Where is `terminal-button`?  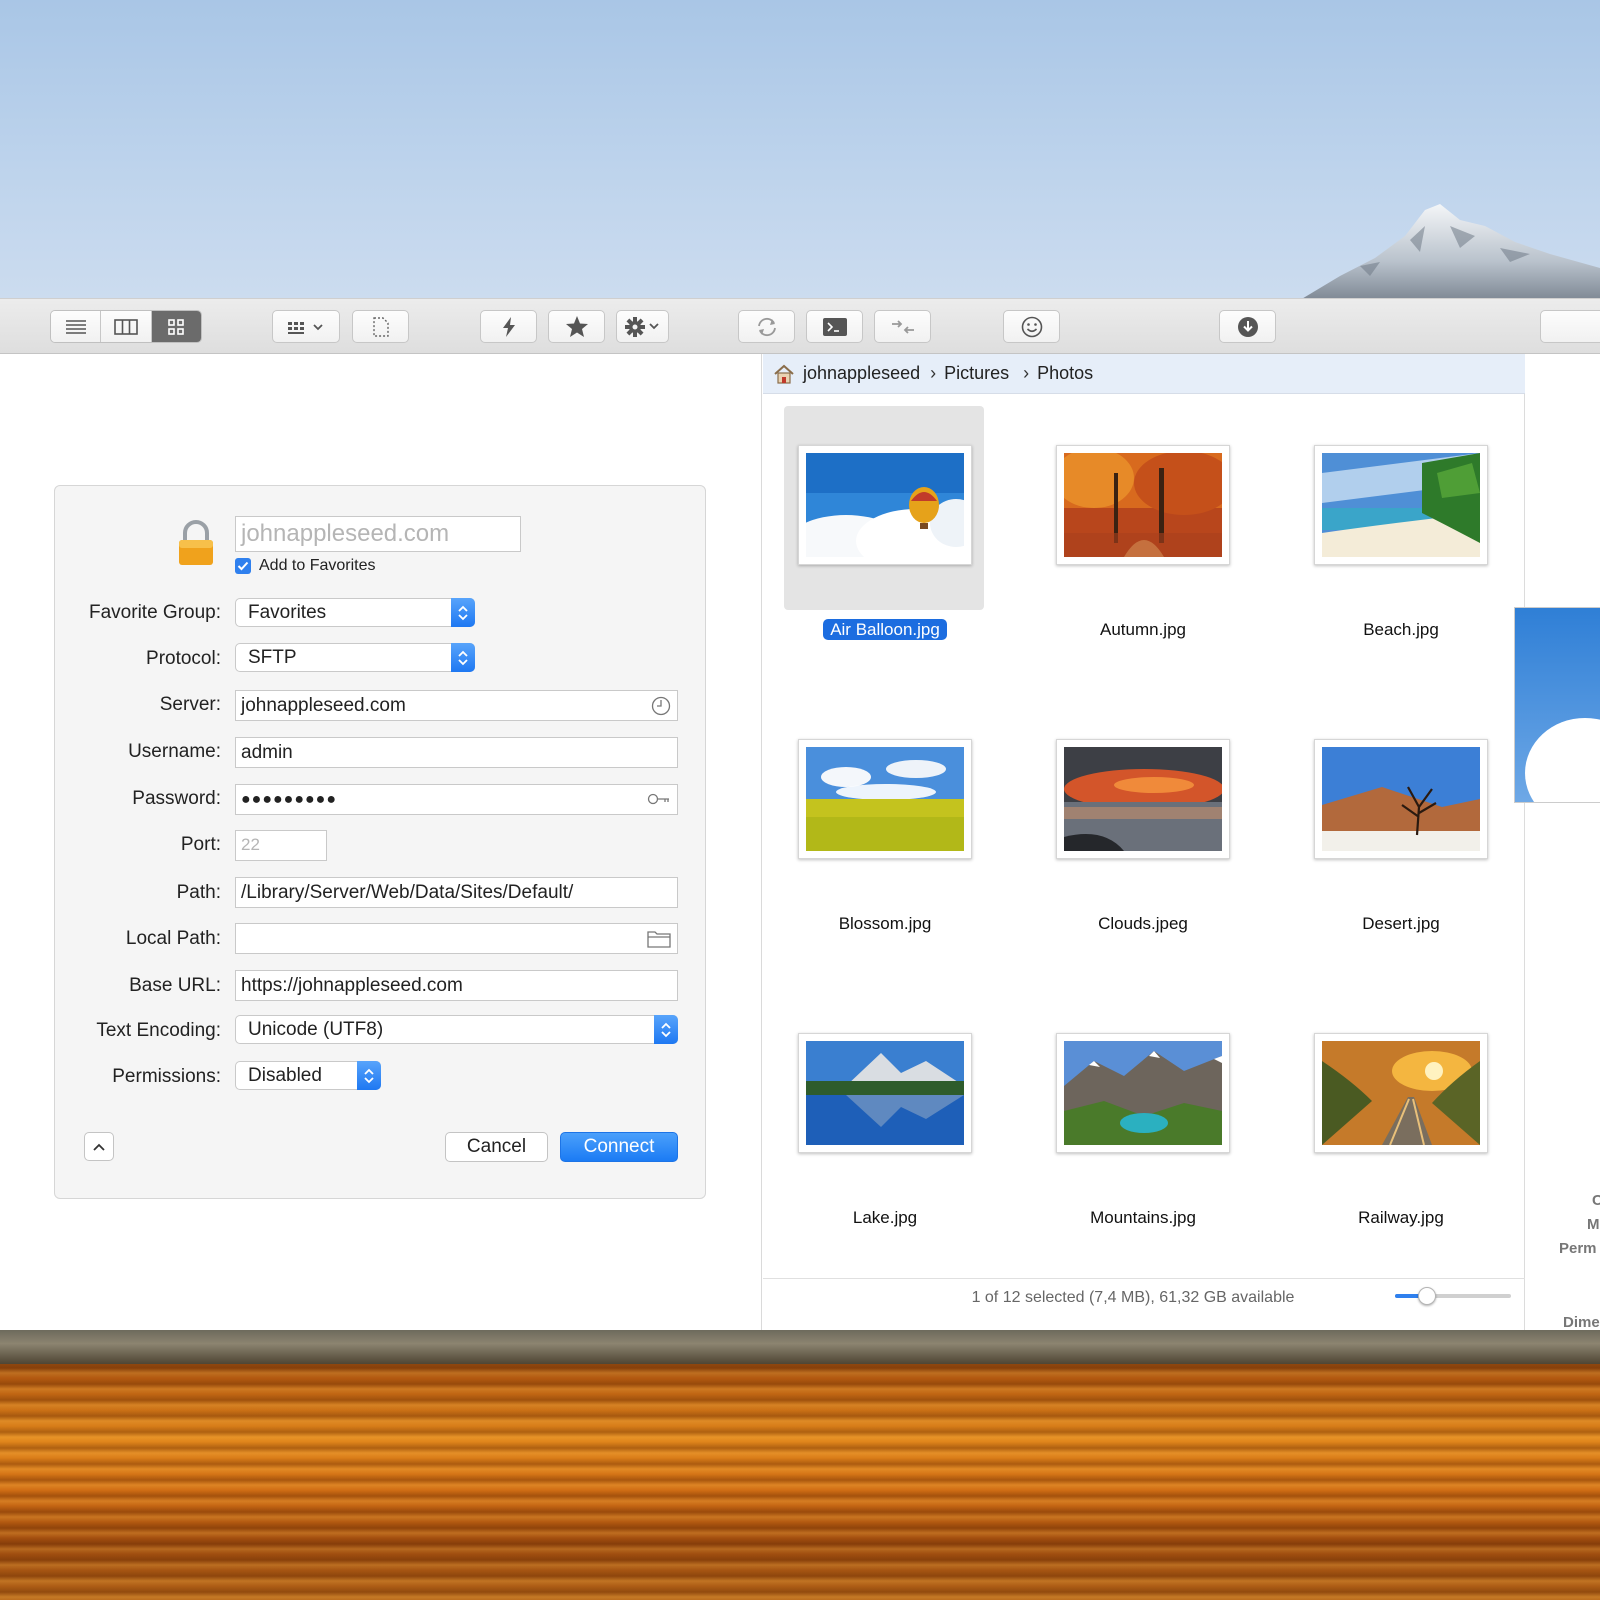
terminal-button is located at coordinates (834, 326).